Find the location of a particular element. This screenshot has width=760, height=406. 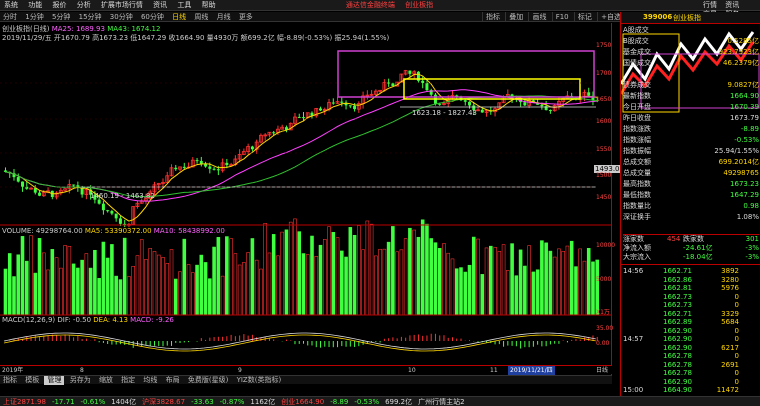

menu-analysis: 分析 is located at coordinates (84, 5).